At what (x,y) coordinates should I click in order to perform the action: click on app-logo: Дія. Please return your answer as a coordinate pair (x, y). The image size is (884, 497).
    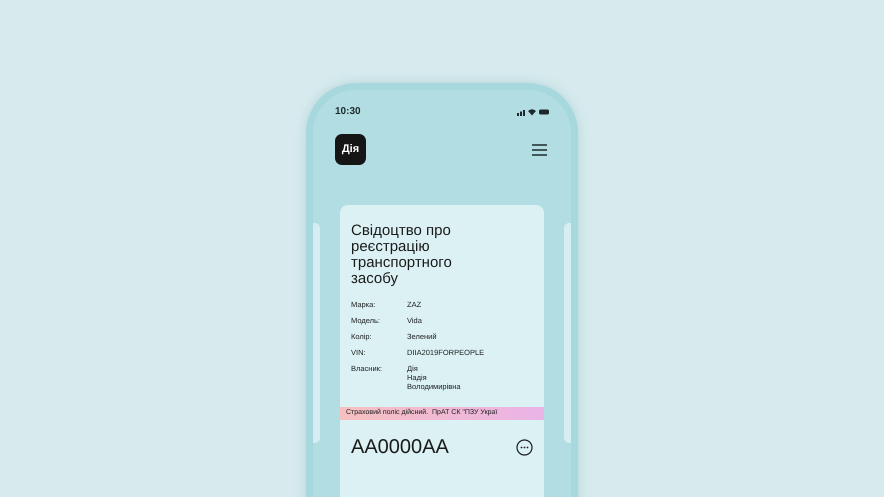
    Looking at the image, I should click on (350, 149).